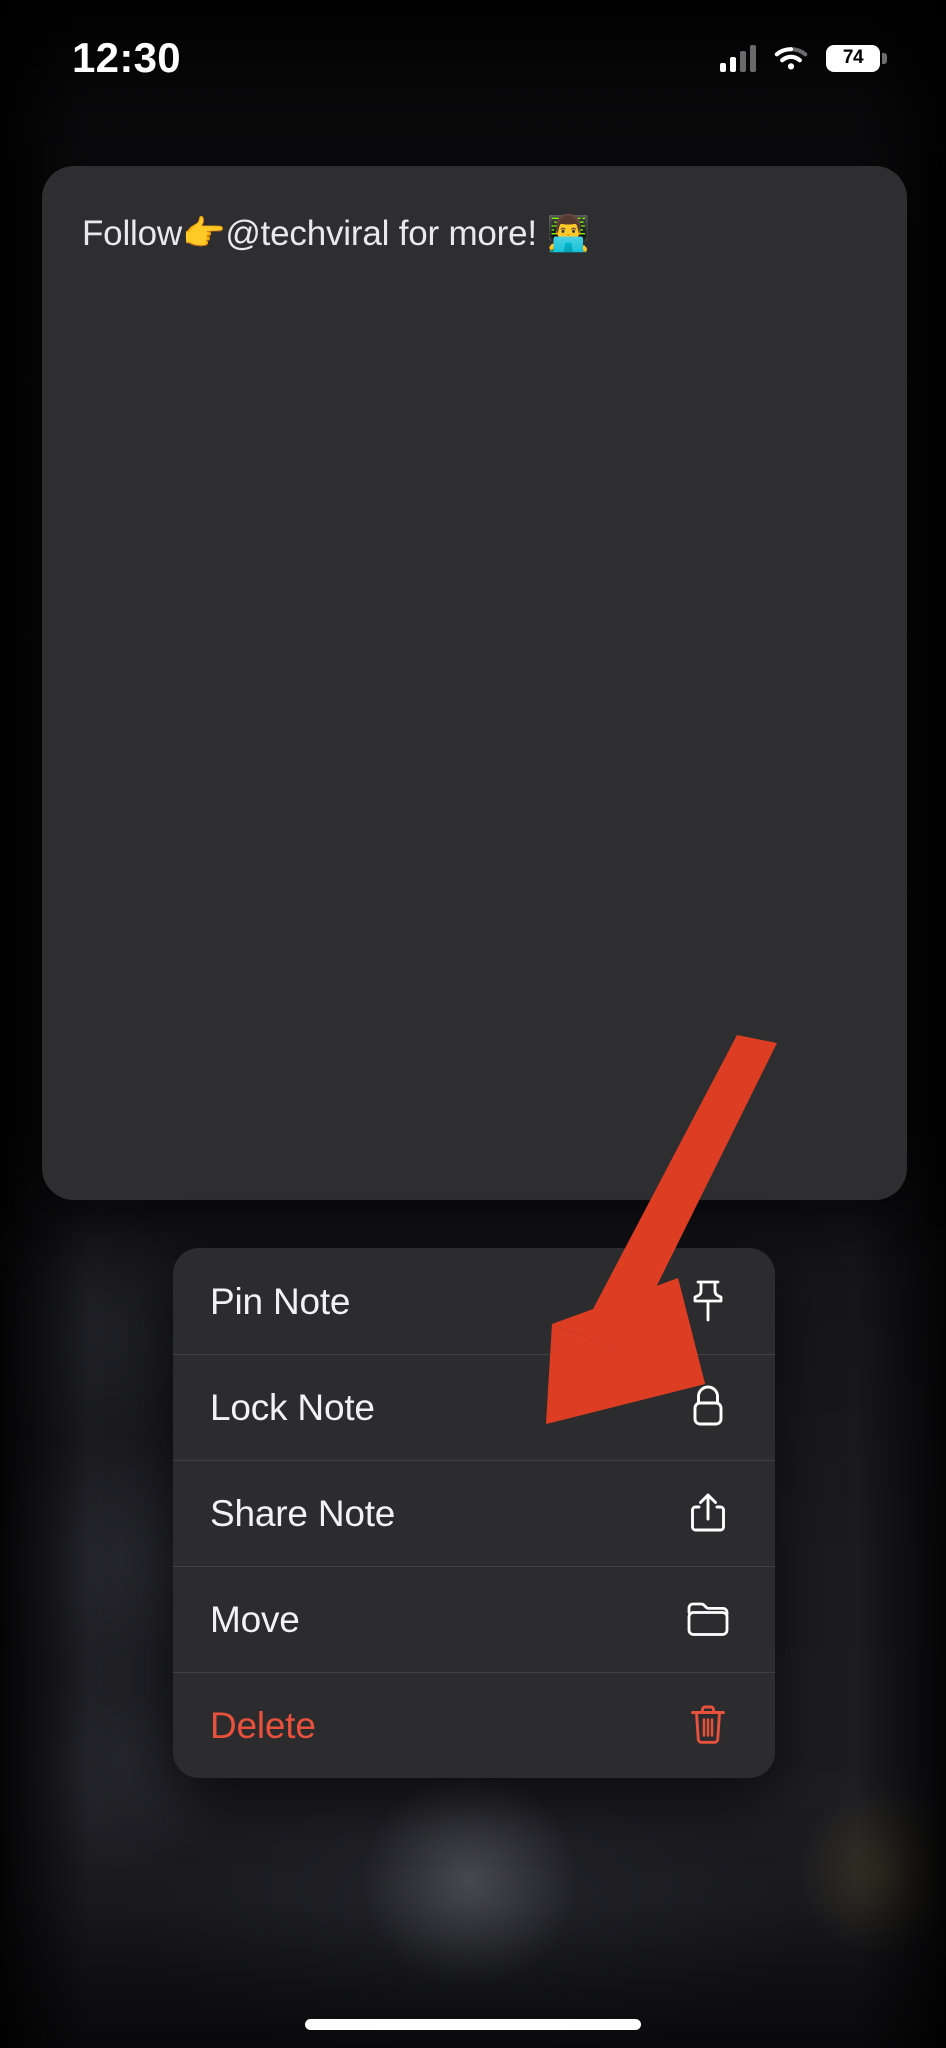 The width and height of the screenshot is (946, 2048). I want to click on menu-item-label: Delete, so click(263, 1725).